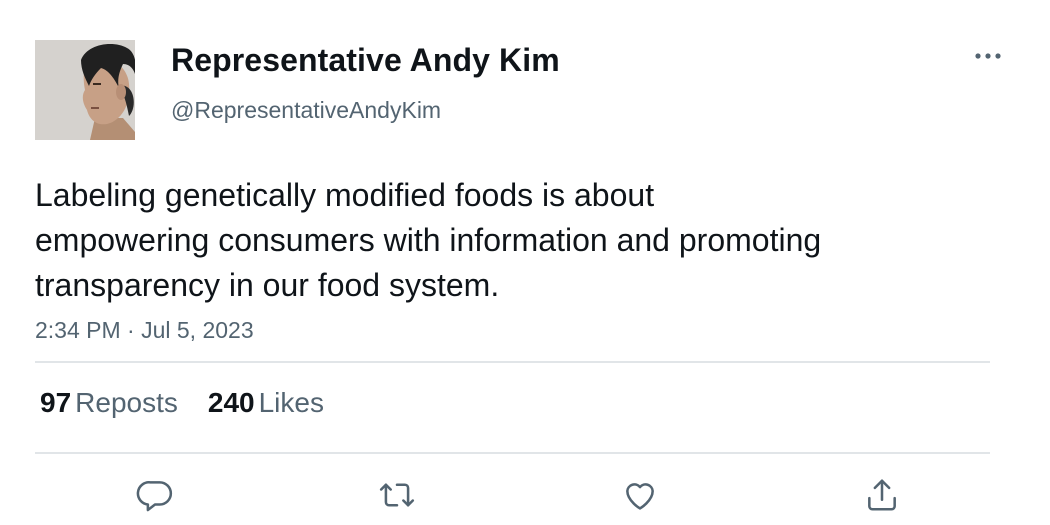 The width and height of the screenshot is (1050, 525). Describe the element at coordinates (56, 402) in the screenshot. I see `reposts-count: 97` at that location.